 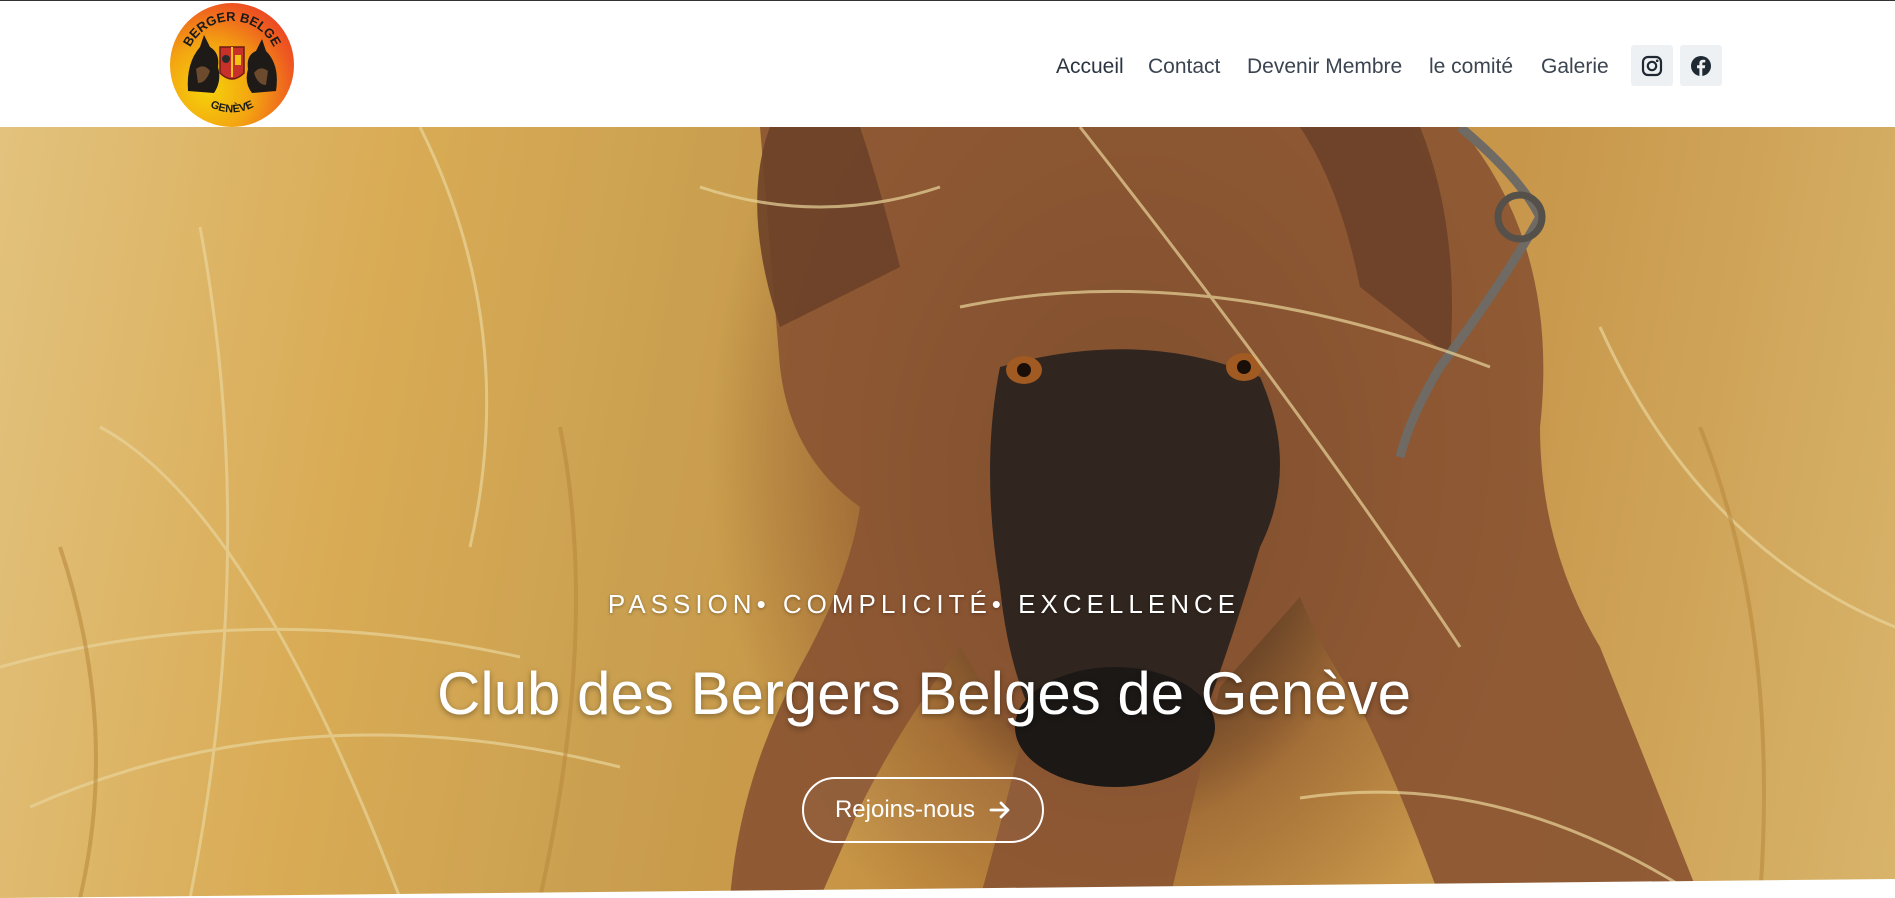 I want to click on club-logo: BERGER BELGE GENÈVE, so click(x=232, y=65).